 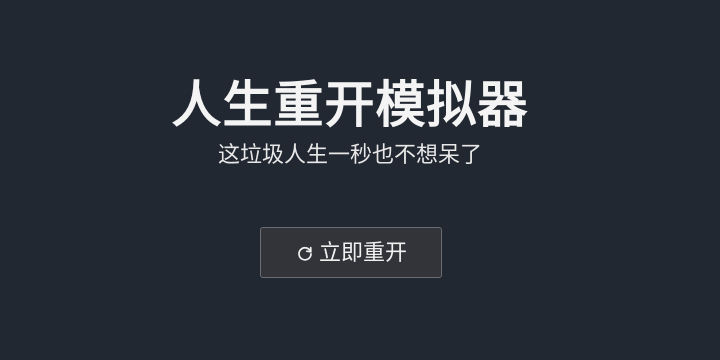 I want to click on restart-button: 立即重开, so click(x=351, y=252).